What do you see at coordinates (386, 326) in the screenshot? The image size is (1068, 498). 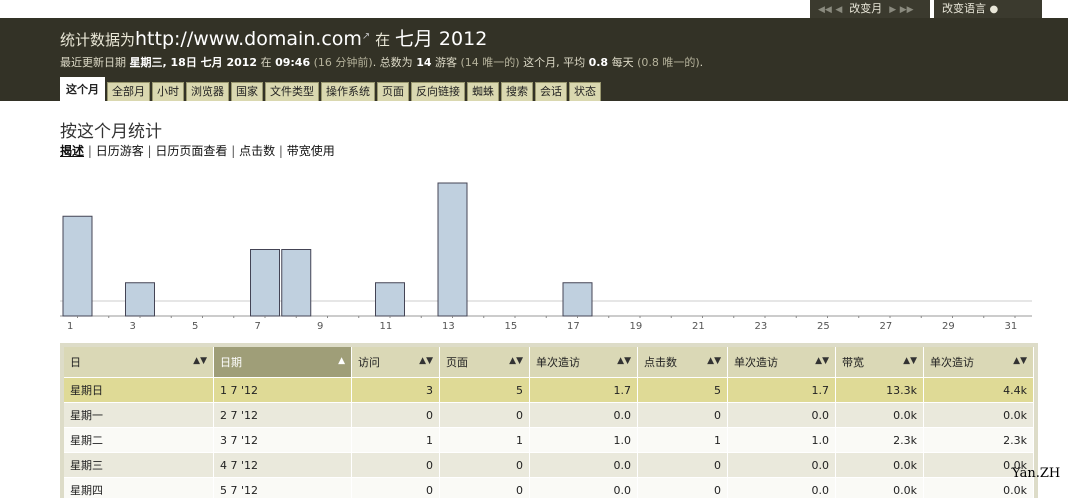 I see `x-tick-label: 11` at bounding box center [386, 326].